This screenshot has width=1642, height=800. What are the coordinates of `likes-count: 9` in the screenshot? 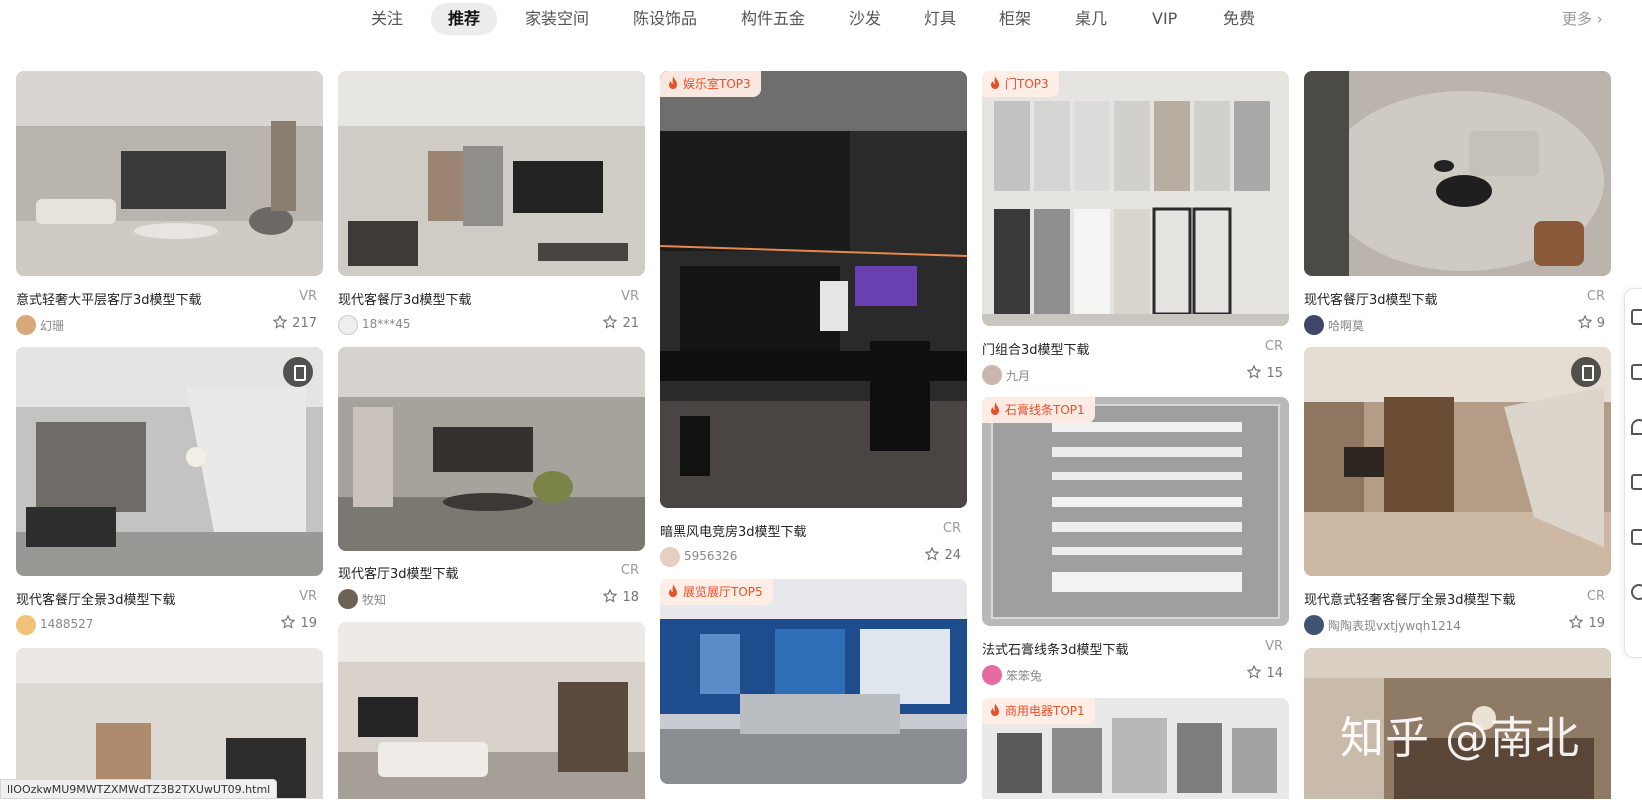 It's located at (1591, 323).